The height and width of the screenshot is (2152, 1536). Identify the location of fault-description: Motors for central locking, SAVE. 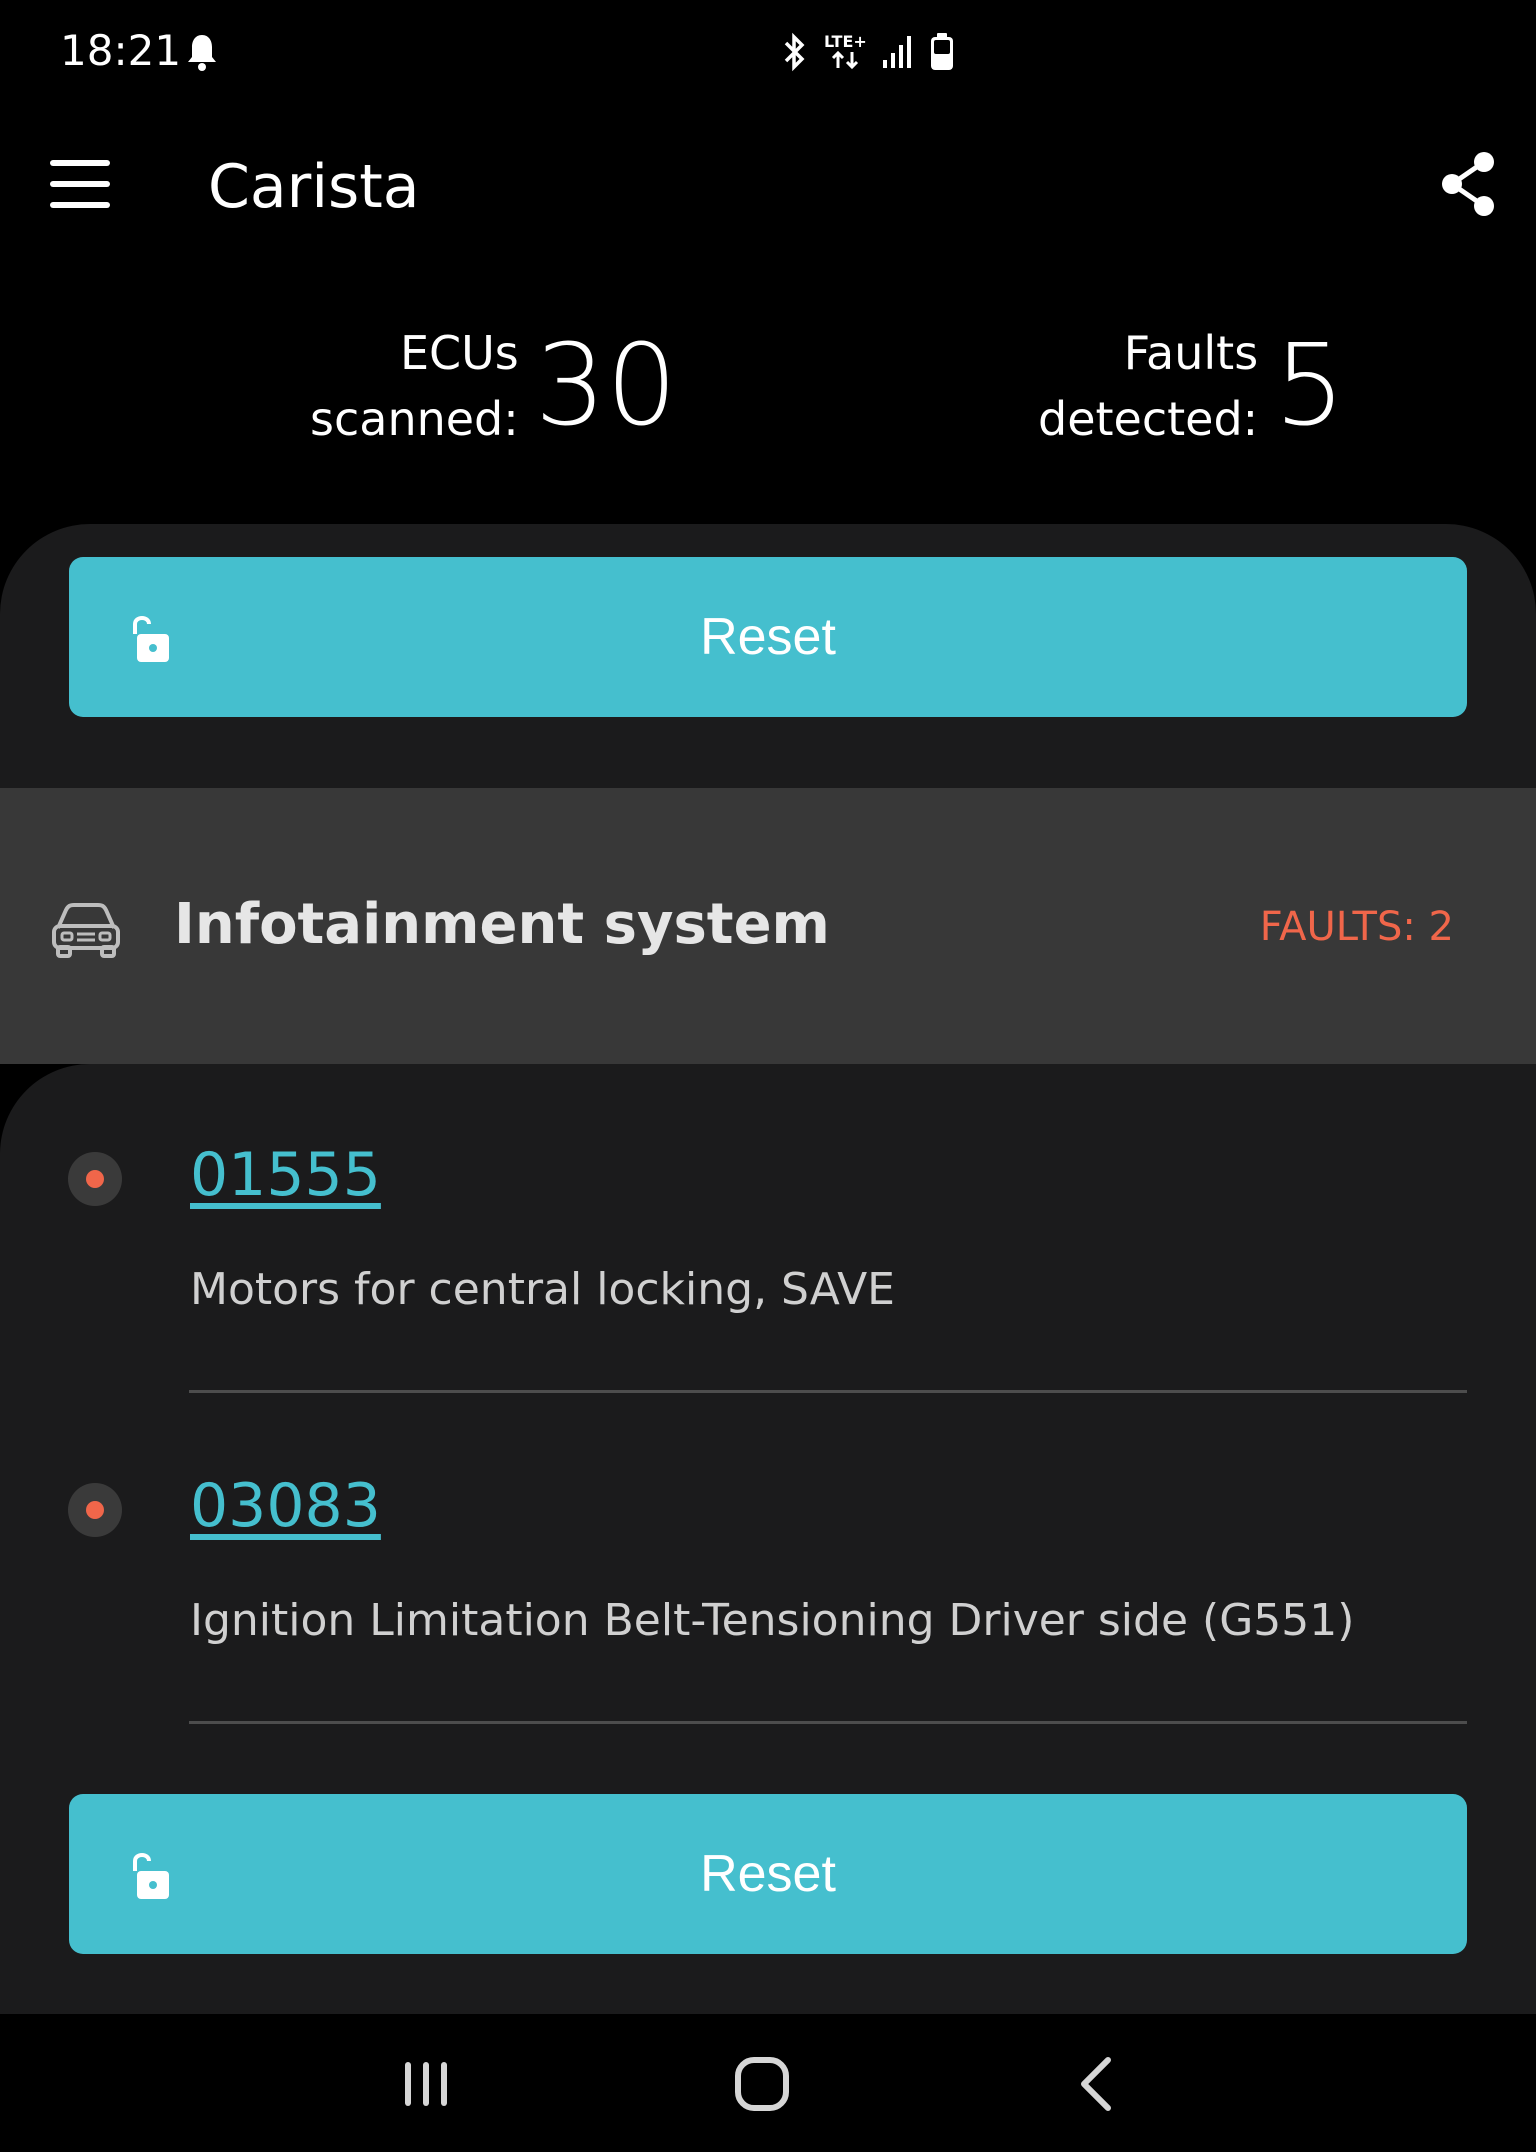
(542, 1289).